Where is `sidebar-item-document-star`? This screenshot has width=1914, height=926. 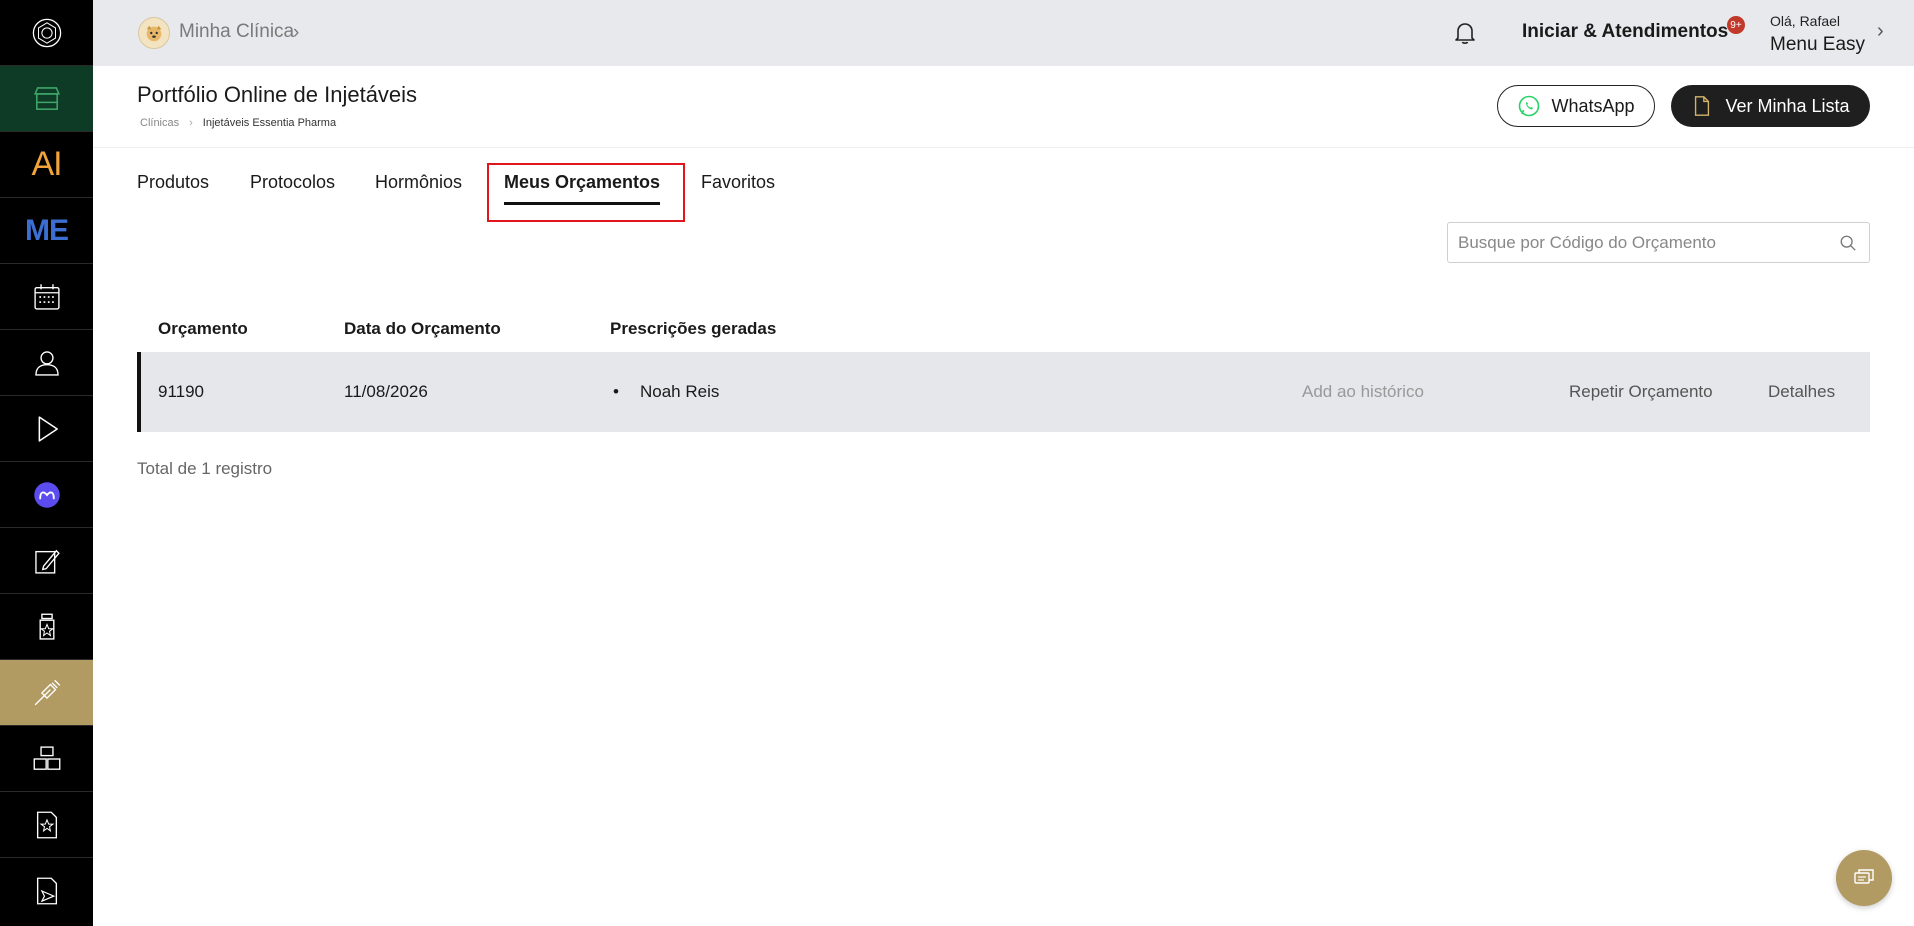 sidebar-item-document-star is located at coordinates (46, 825).